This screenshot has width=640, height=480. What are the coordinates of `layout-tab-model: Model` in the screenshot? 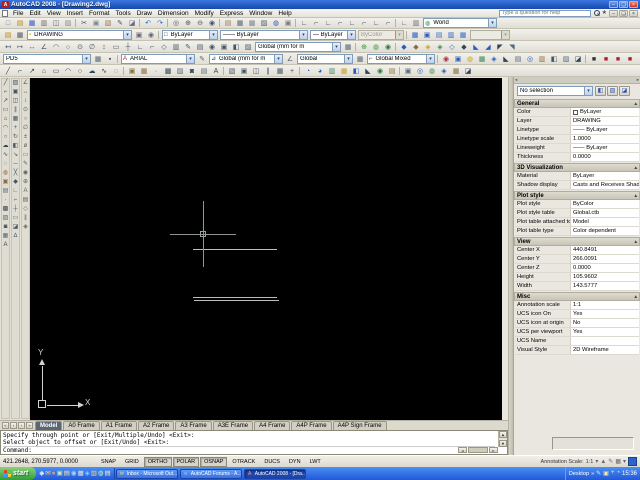 It's located at (49, 425).